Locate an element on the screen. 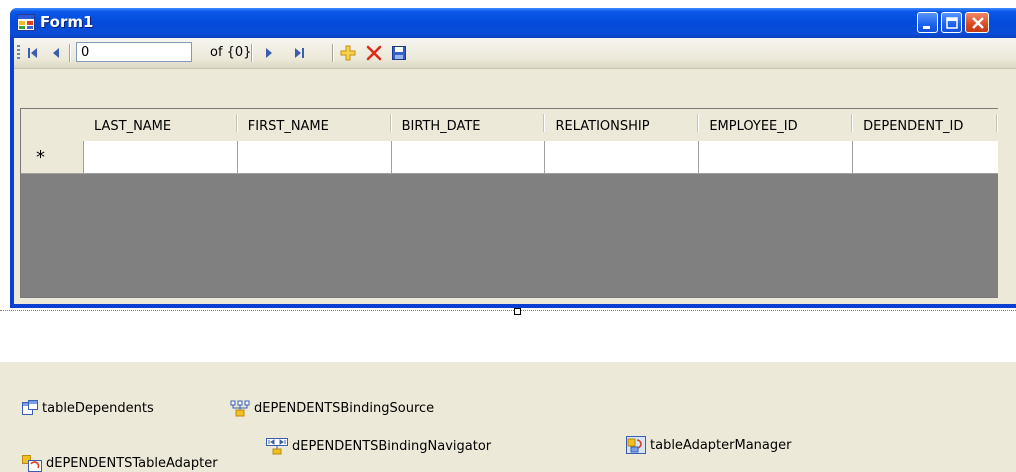 This screenshot has width=1016, height=472. move-next-icon is located at coordinates (269, 53).